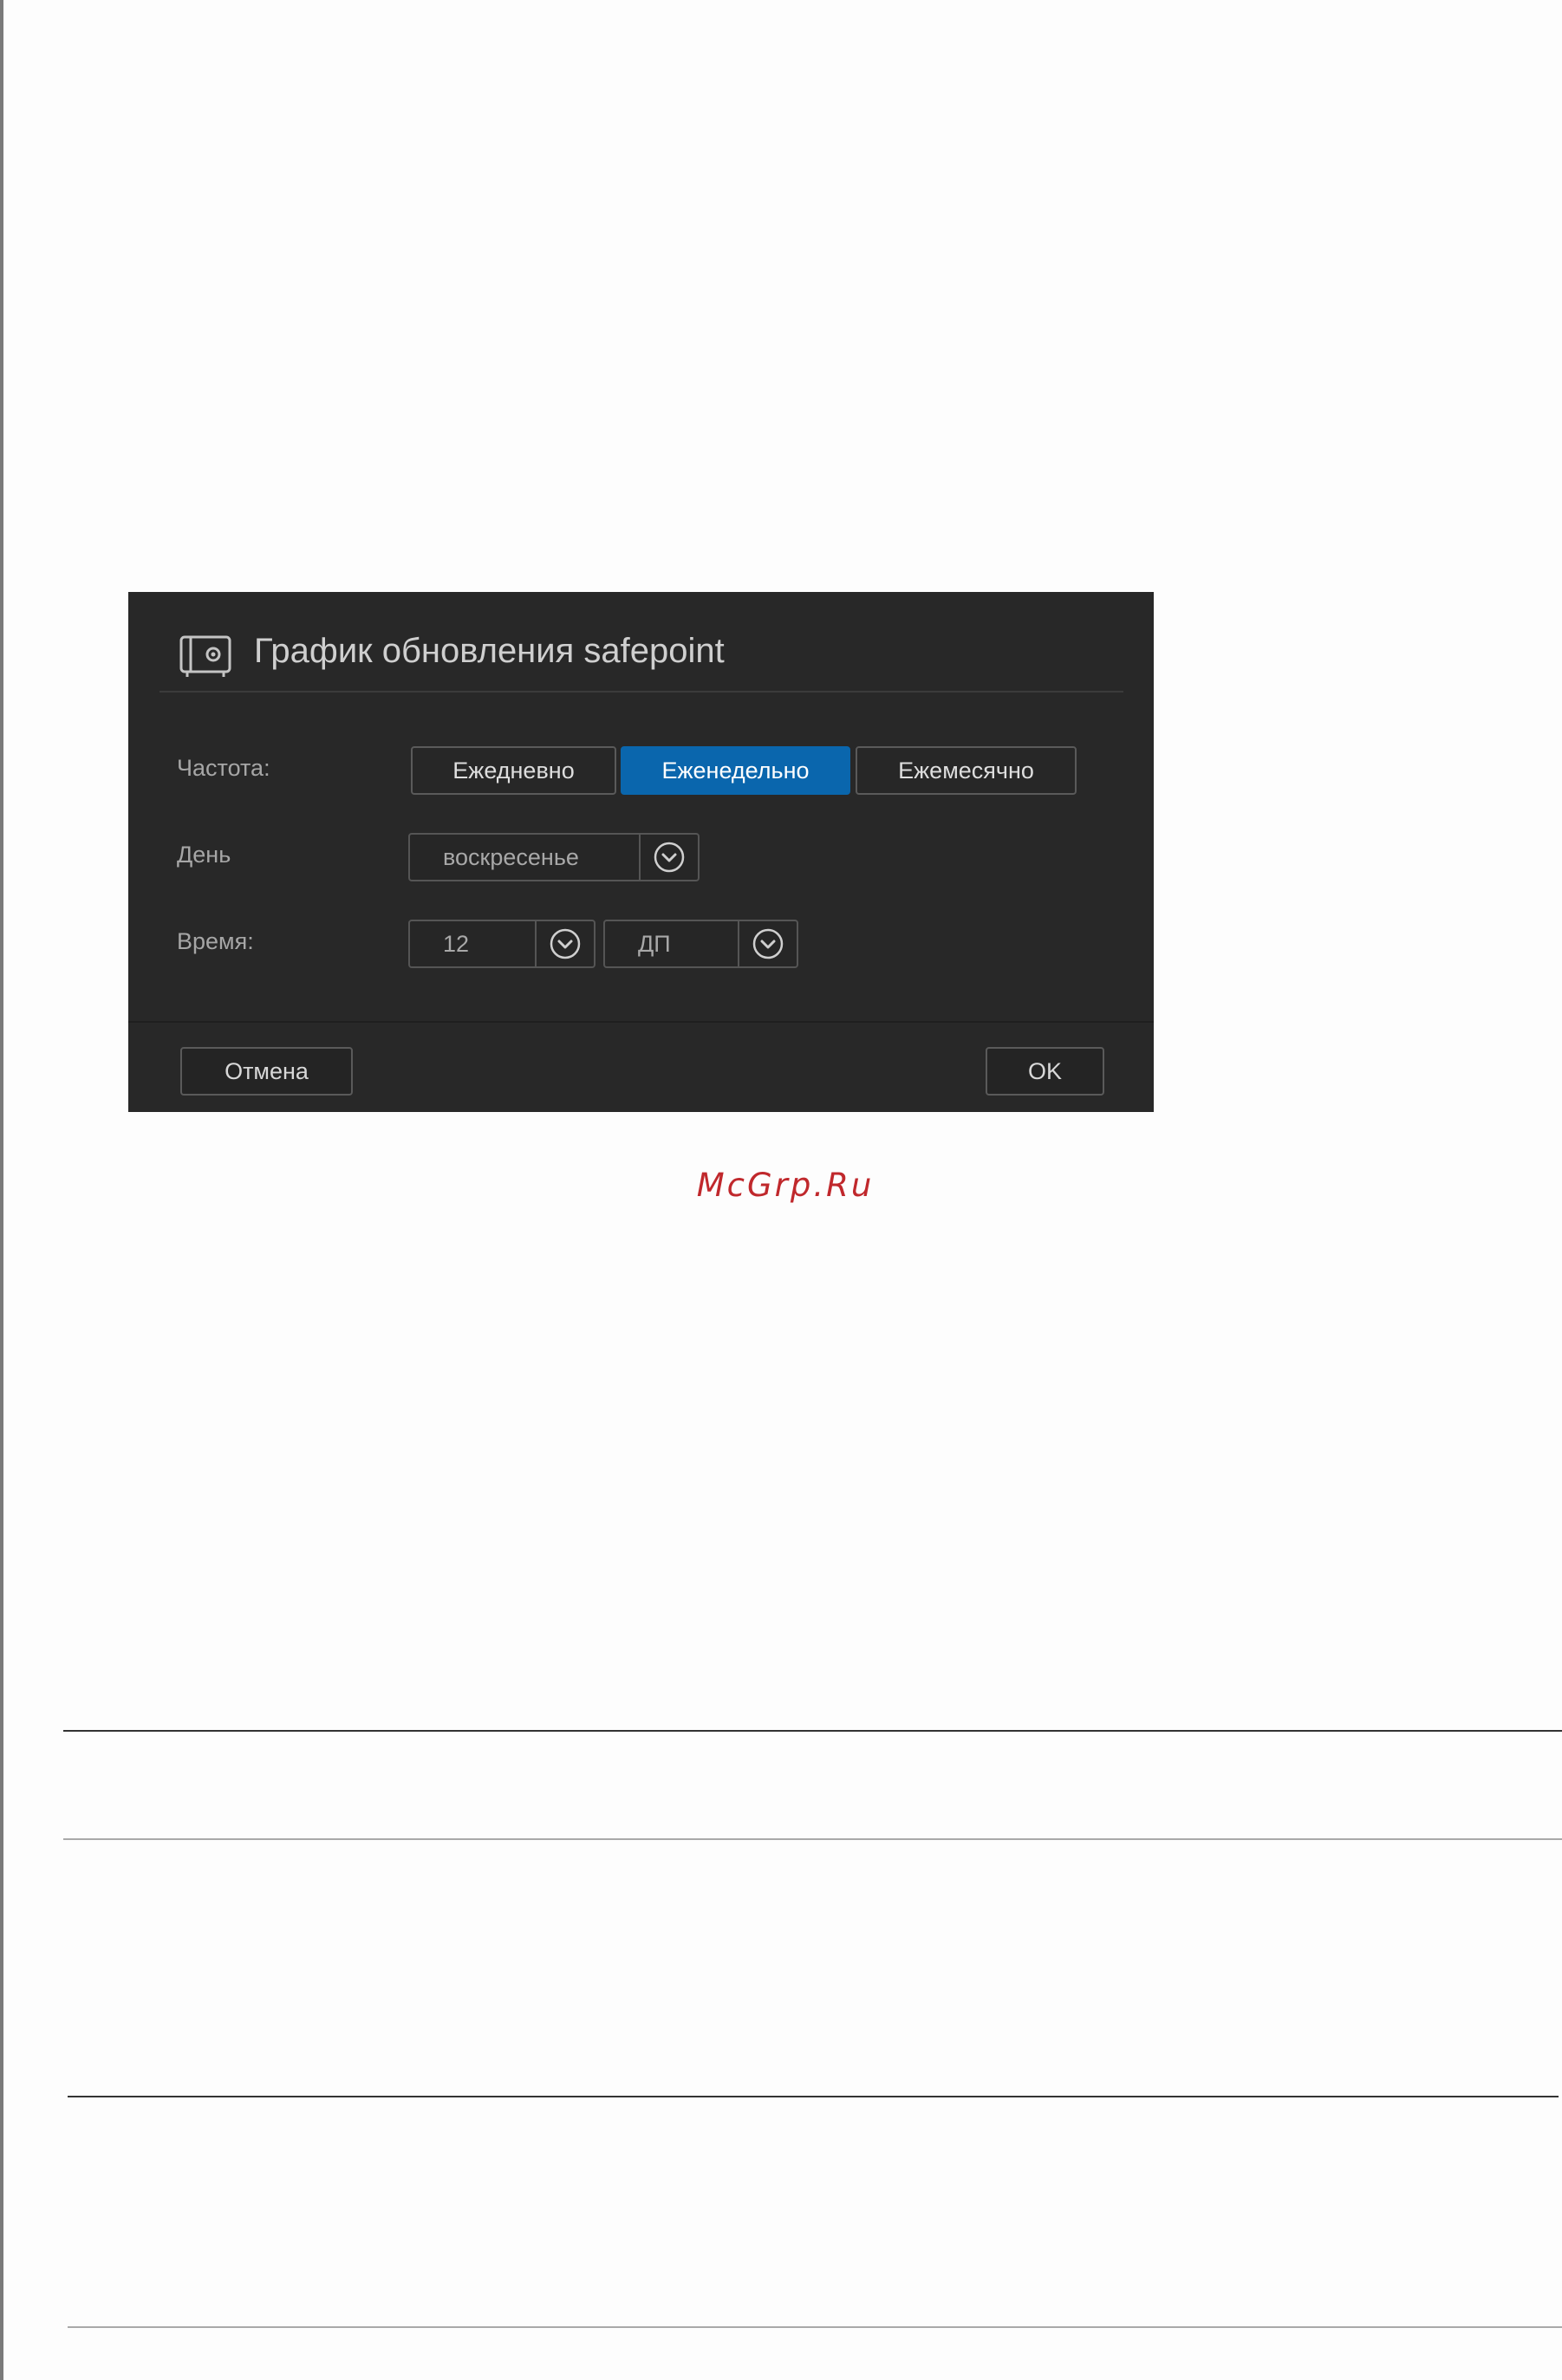  What do you see at coordinates (502, 944) in the screenshot?
I see `hour-select: 12` at bounding box center [502, 944].